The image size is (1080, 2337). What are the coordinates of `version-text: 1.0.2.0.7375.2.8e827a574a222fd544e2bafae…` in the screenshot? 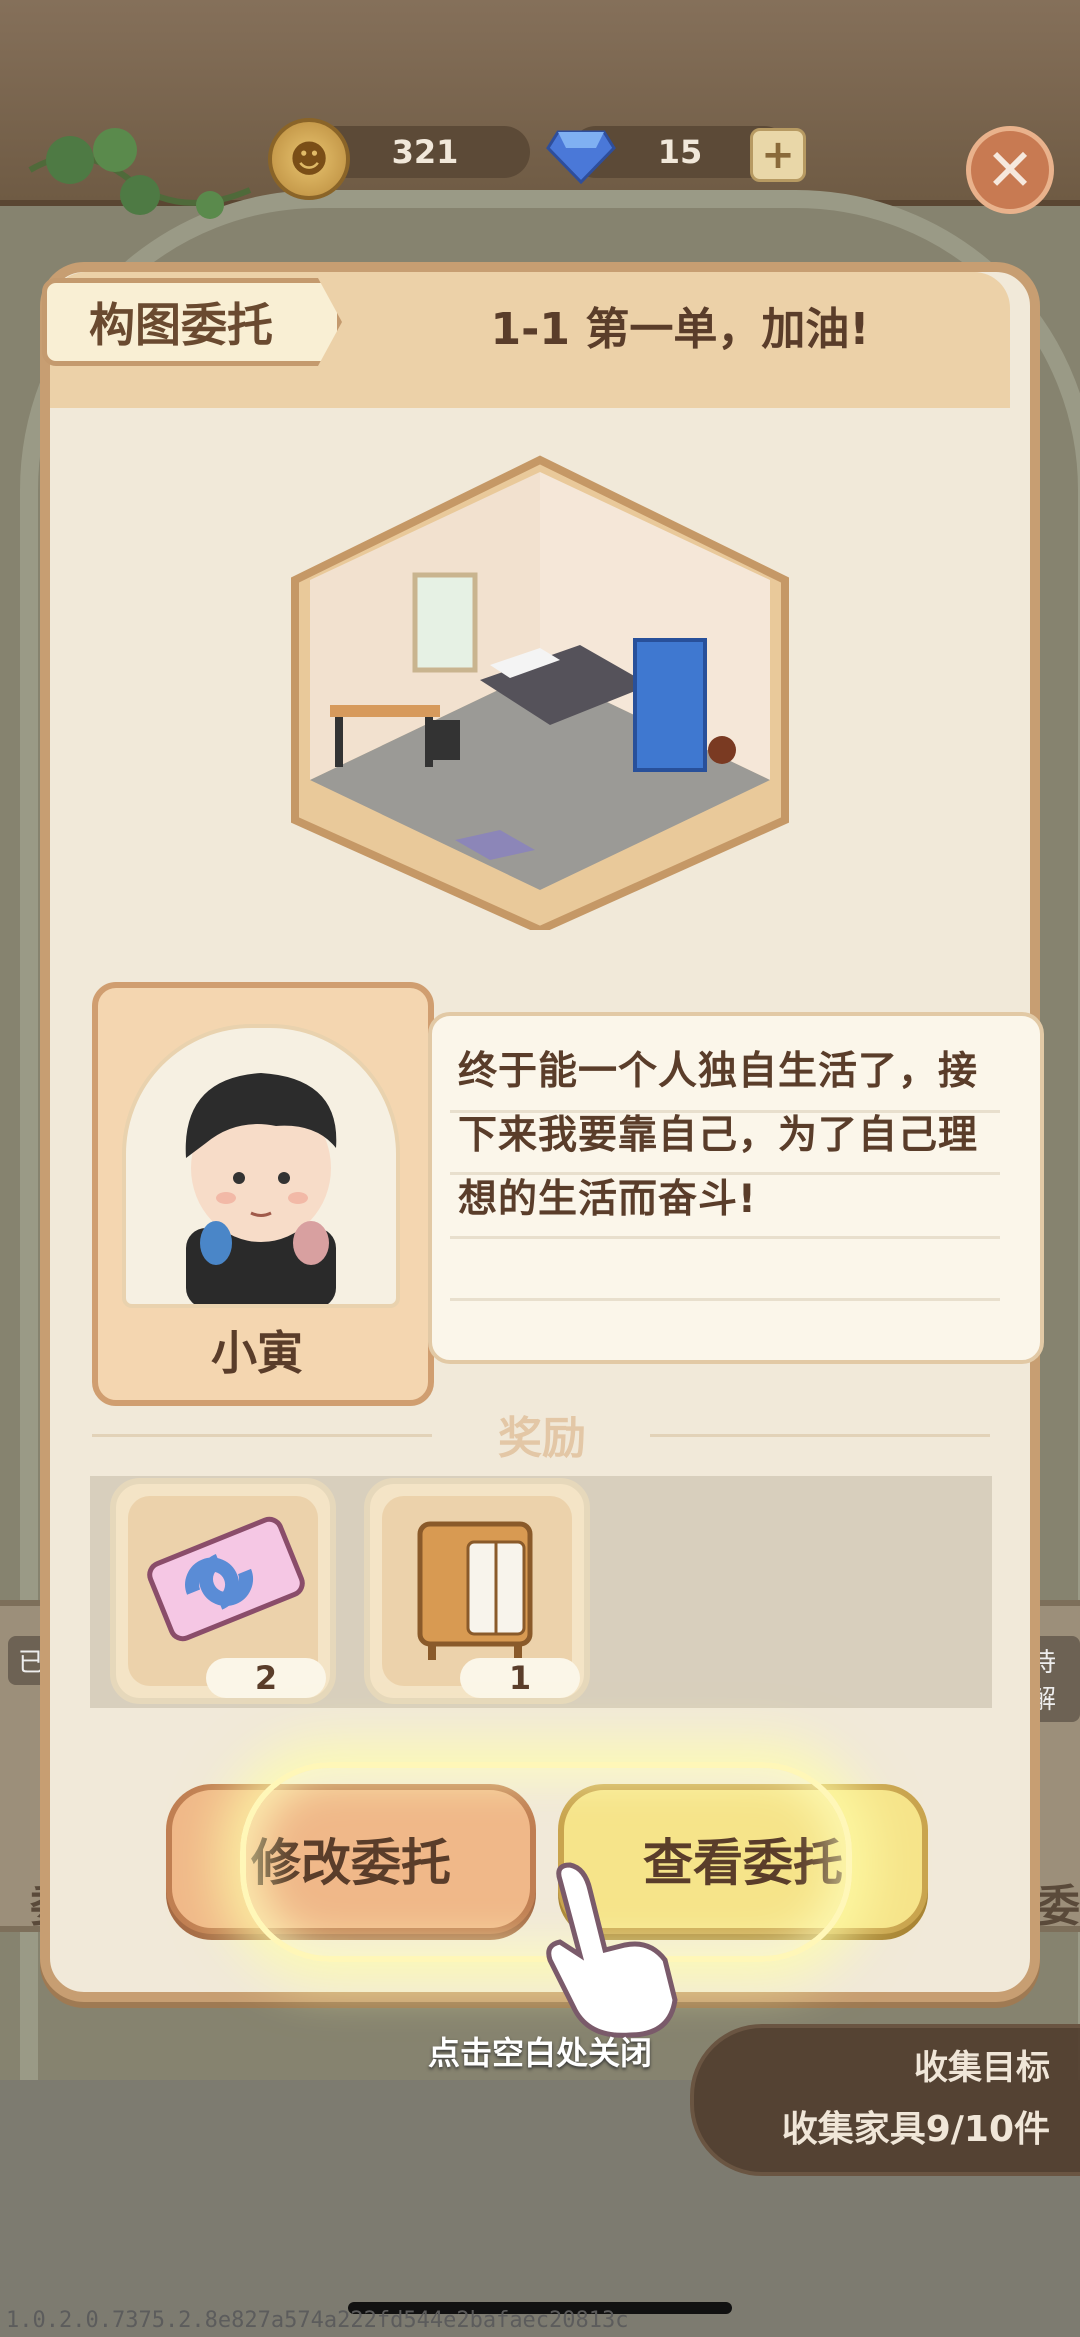 It's located at (317, 2320).